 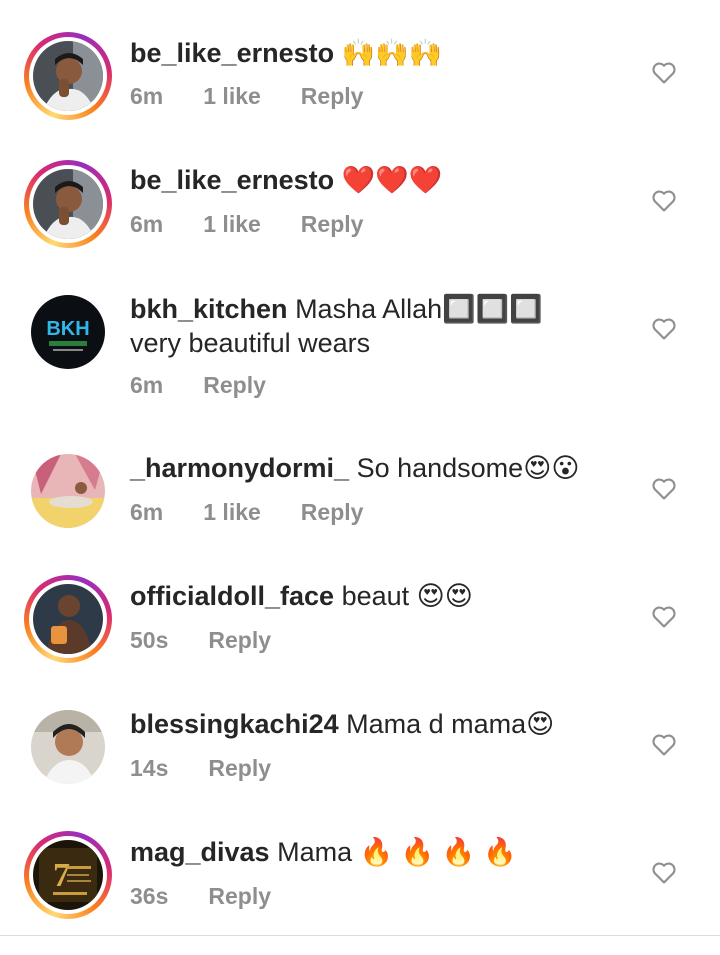 What do you see at coordinates (468, 468) in the screenshot?
I see `comment-body: So handsome😍😮` at bounding box center [468, 468].